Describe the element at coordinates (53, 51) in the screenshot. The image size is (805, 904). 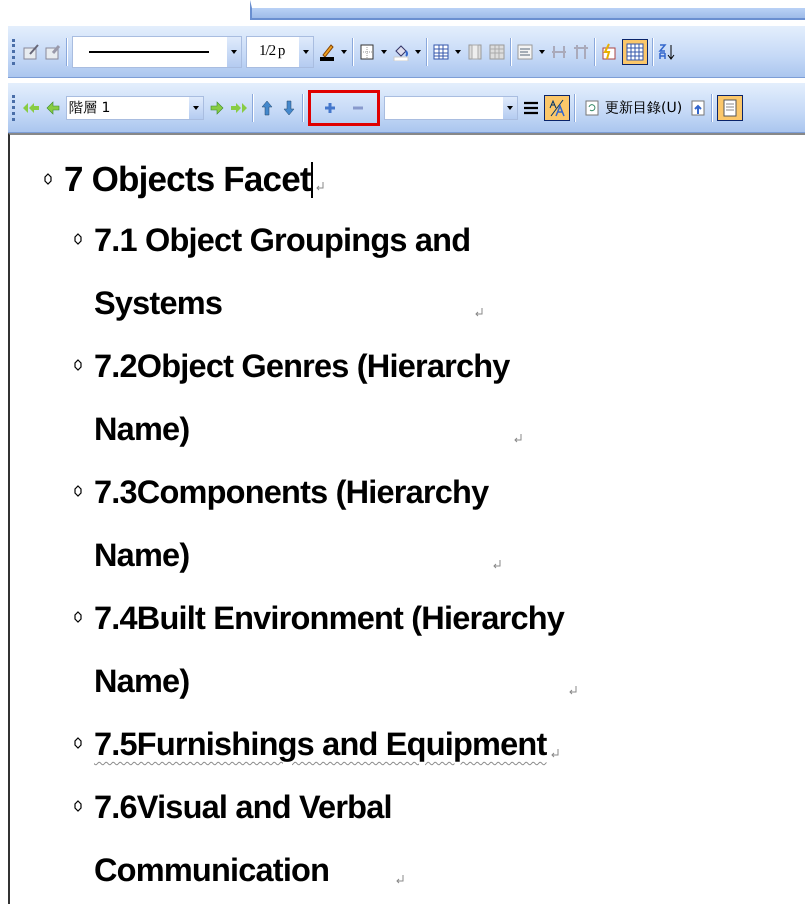
I see `eraser-table-icon` at that location.